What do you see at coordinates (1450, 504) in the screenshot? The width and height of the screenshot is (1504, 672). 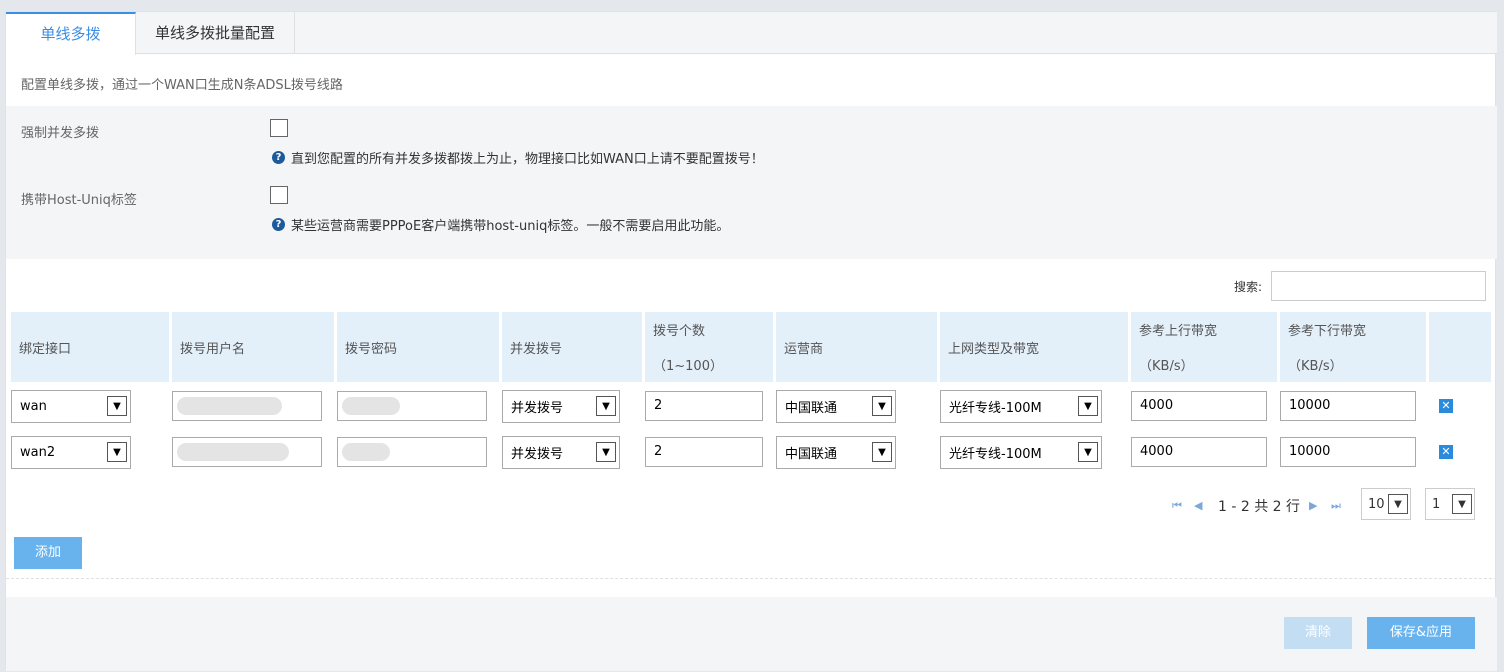 I see `page-number-select: 1 ▼` at bounding box center [1450, 504].